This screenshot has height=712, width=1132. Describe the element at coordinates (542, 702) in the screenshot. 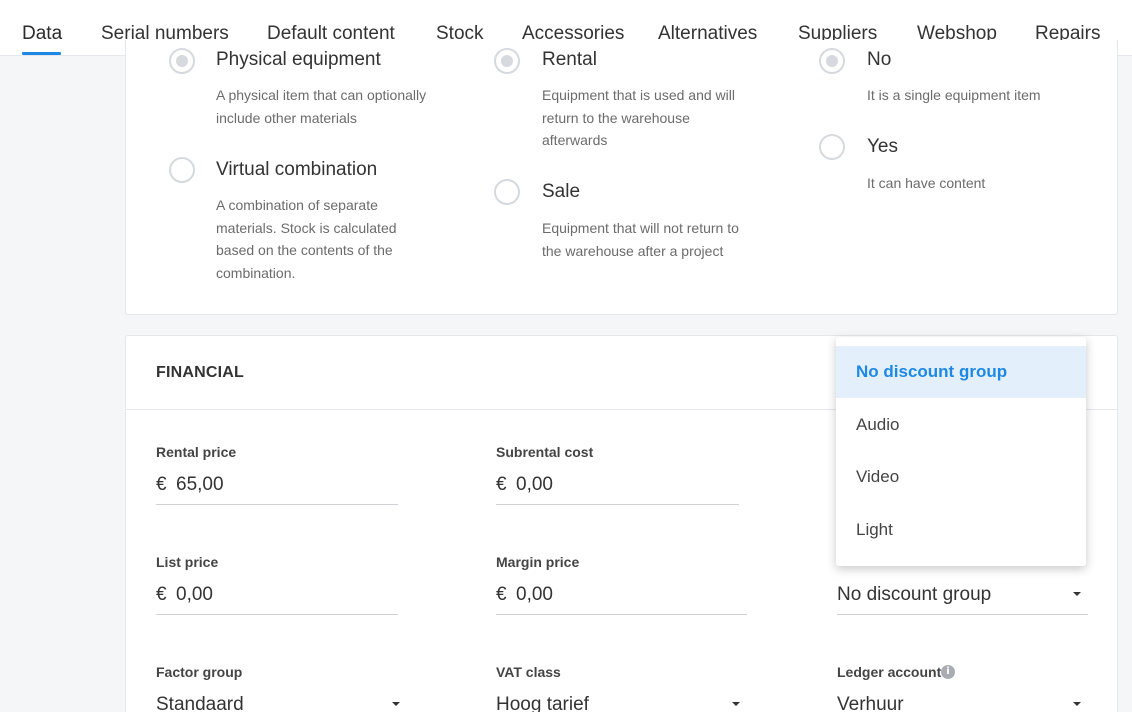

I see `vat-class-select: Hoog tarief` at that location.